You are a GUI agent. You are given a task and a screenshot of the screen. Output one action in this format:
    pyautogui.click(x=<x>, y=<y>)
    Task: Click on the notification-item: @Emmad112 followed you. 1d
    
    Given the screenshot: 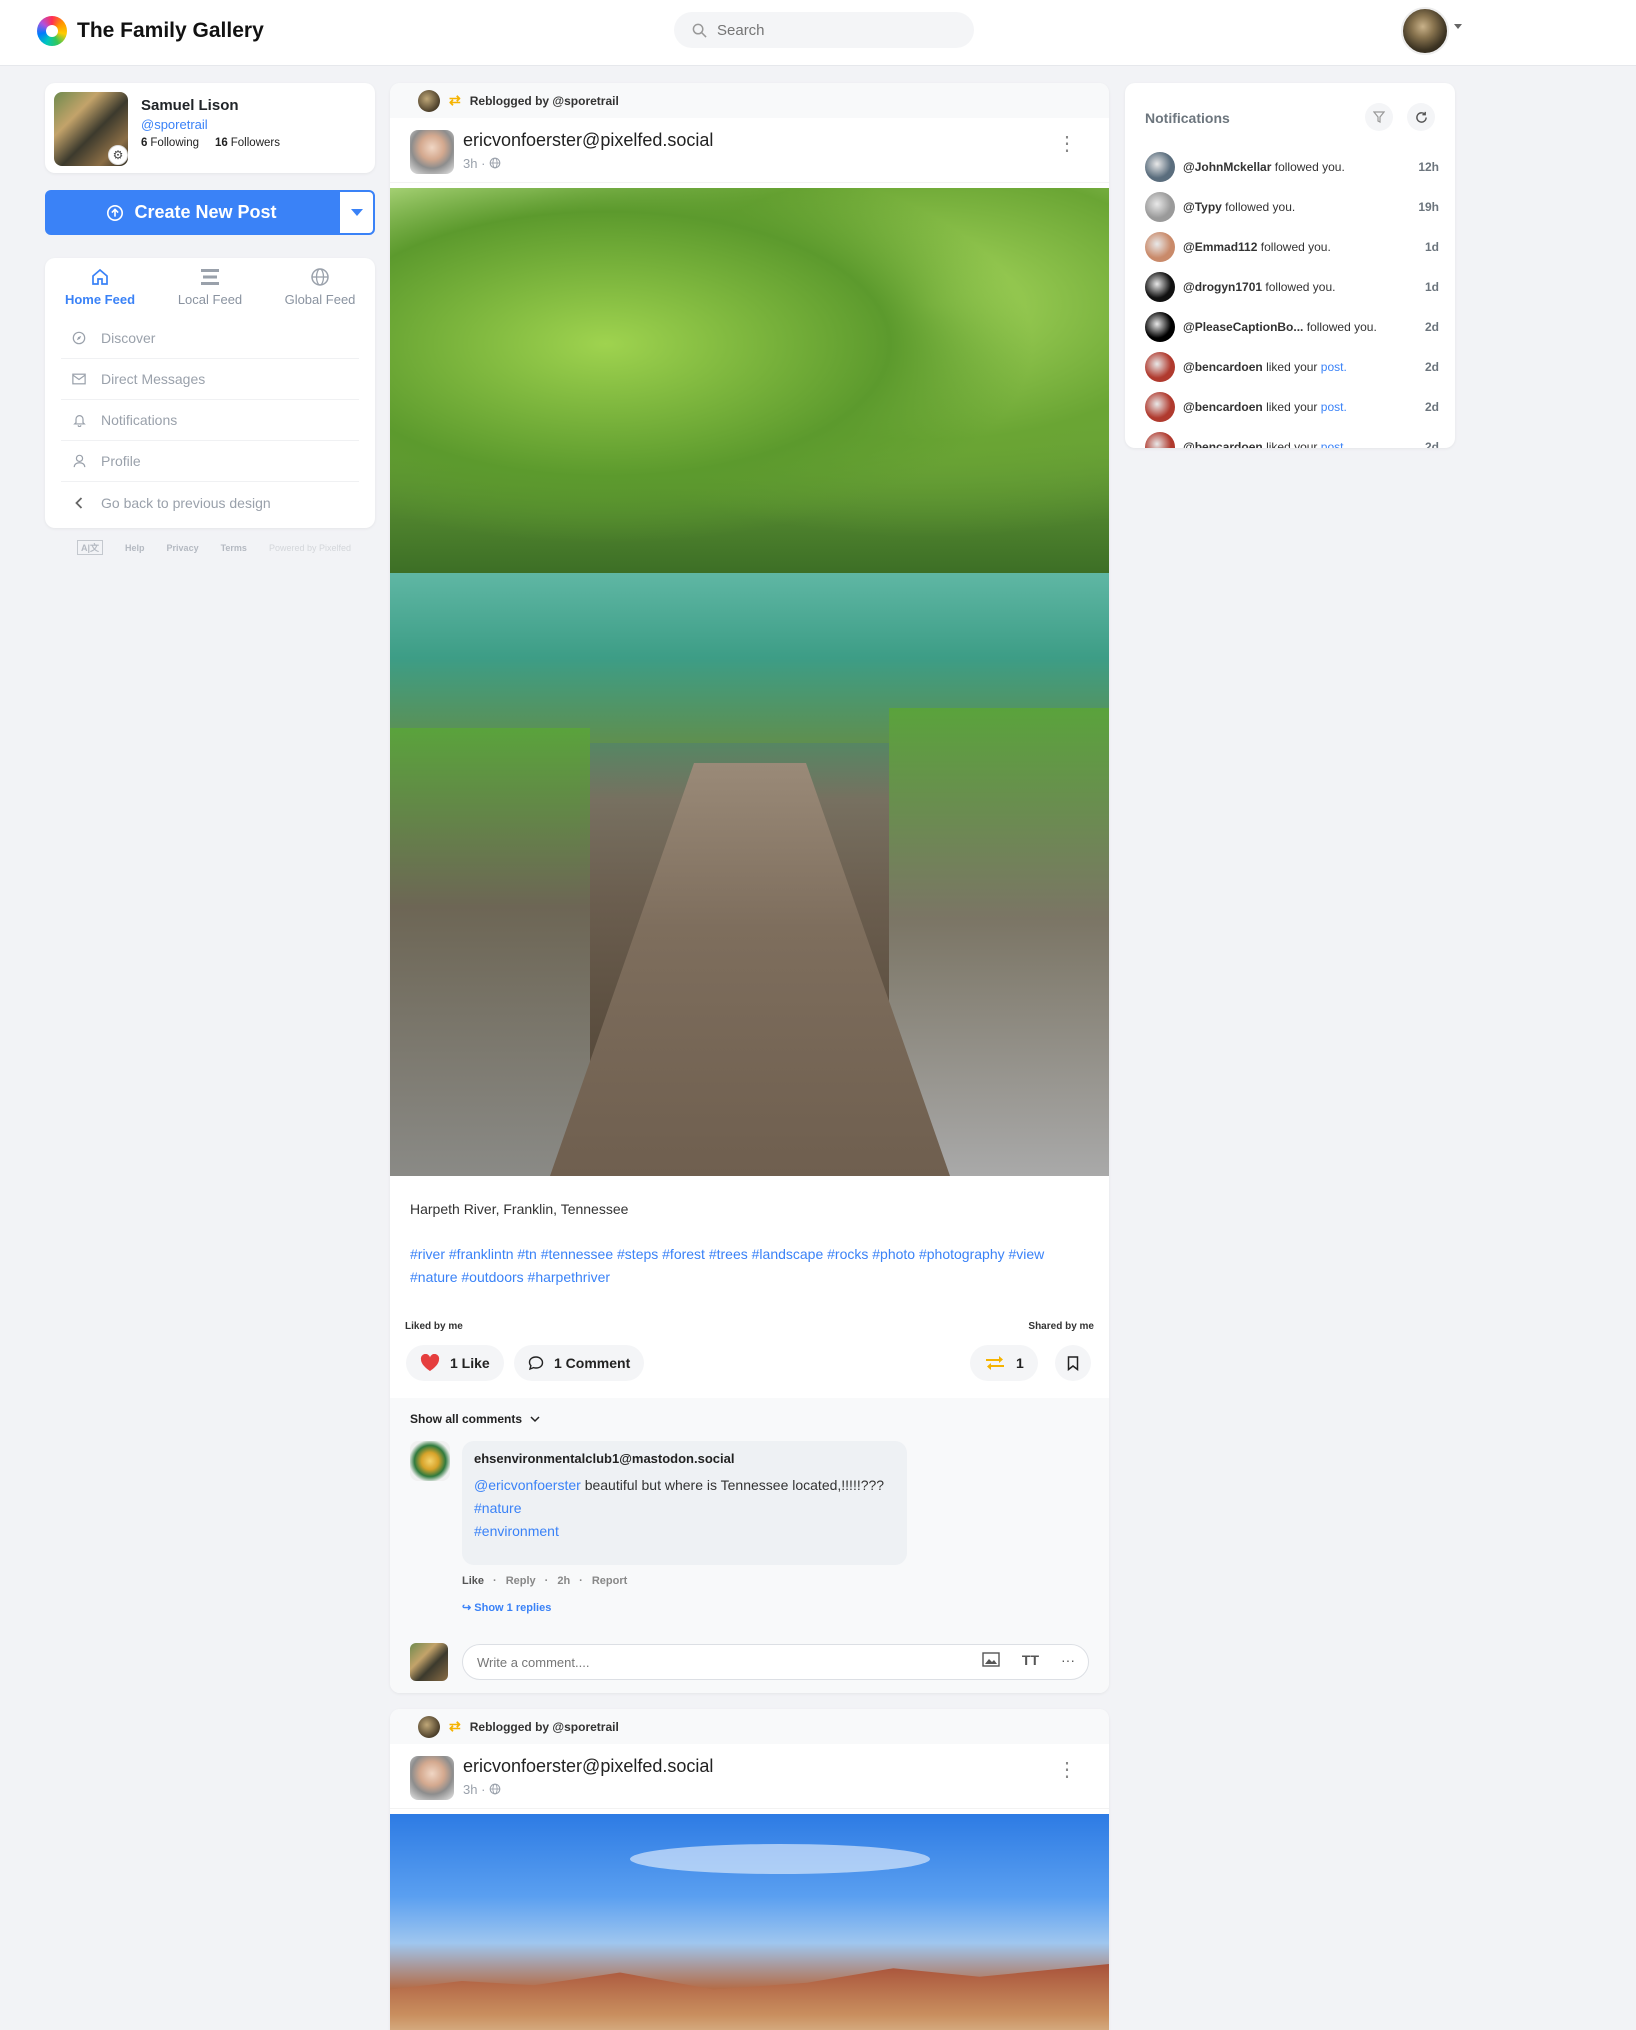 What is the action you would take?
    pyautogui.click(x=1292, y=247)
    